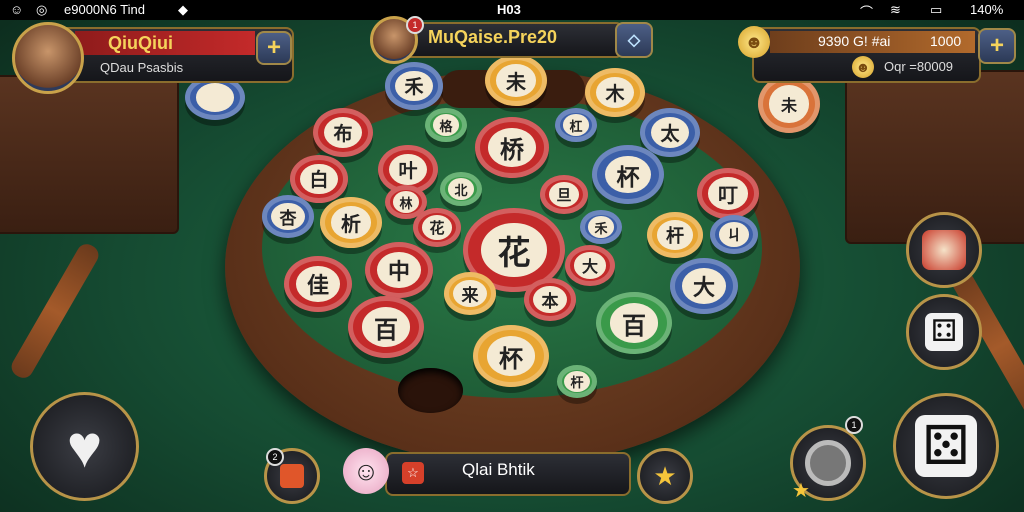 The width and height of the screenshot is (1024, 512). What do you see at coordinates (946, 41) in the screenshot?
I see `currency-primary-value: 1000` at bounding box center [946, 41].